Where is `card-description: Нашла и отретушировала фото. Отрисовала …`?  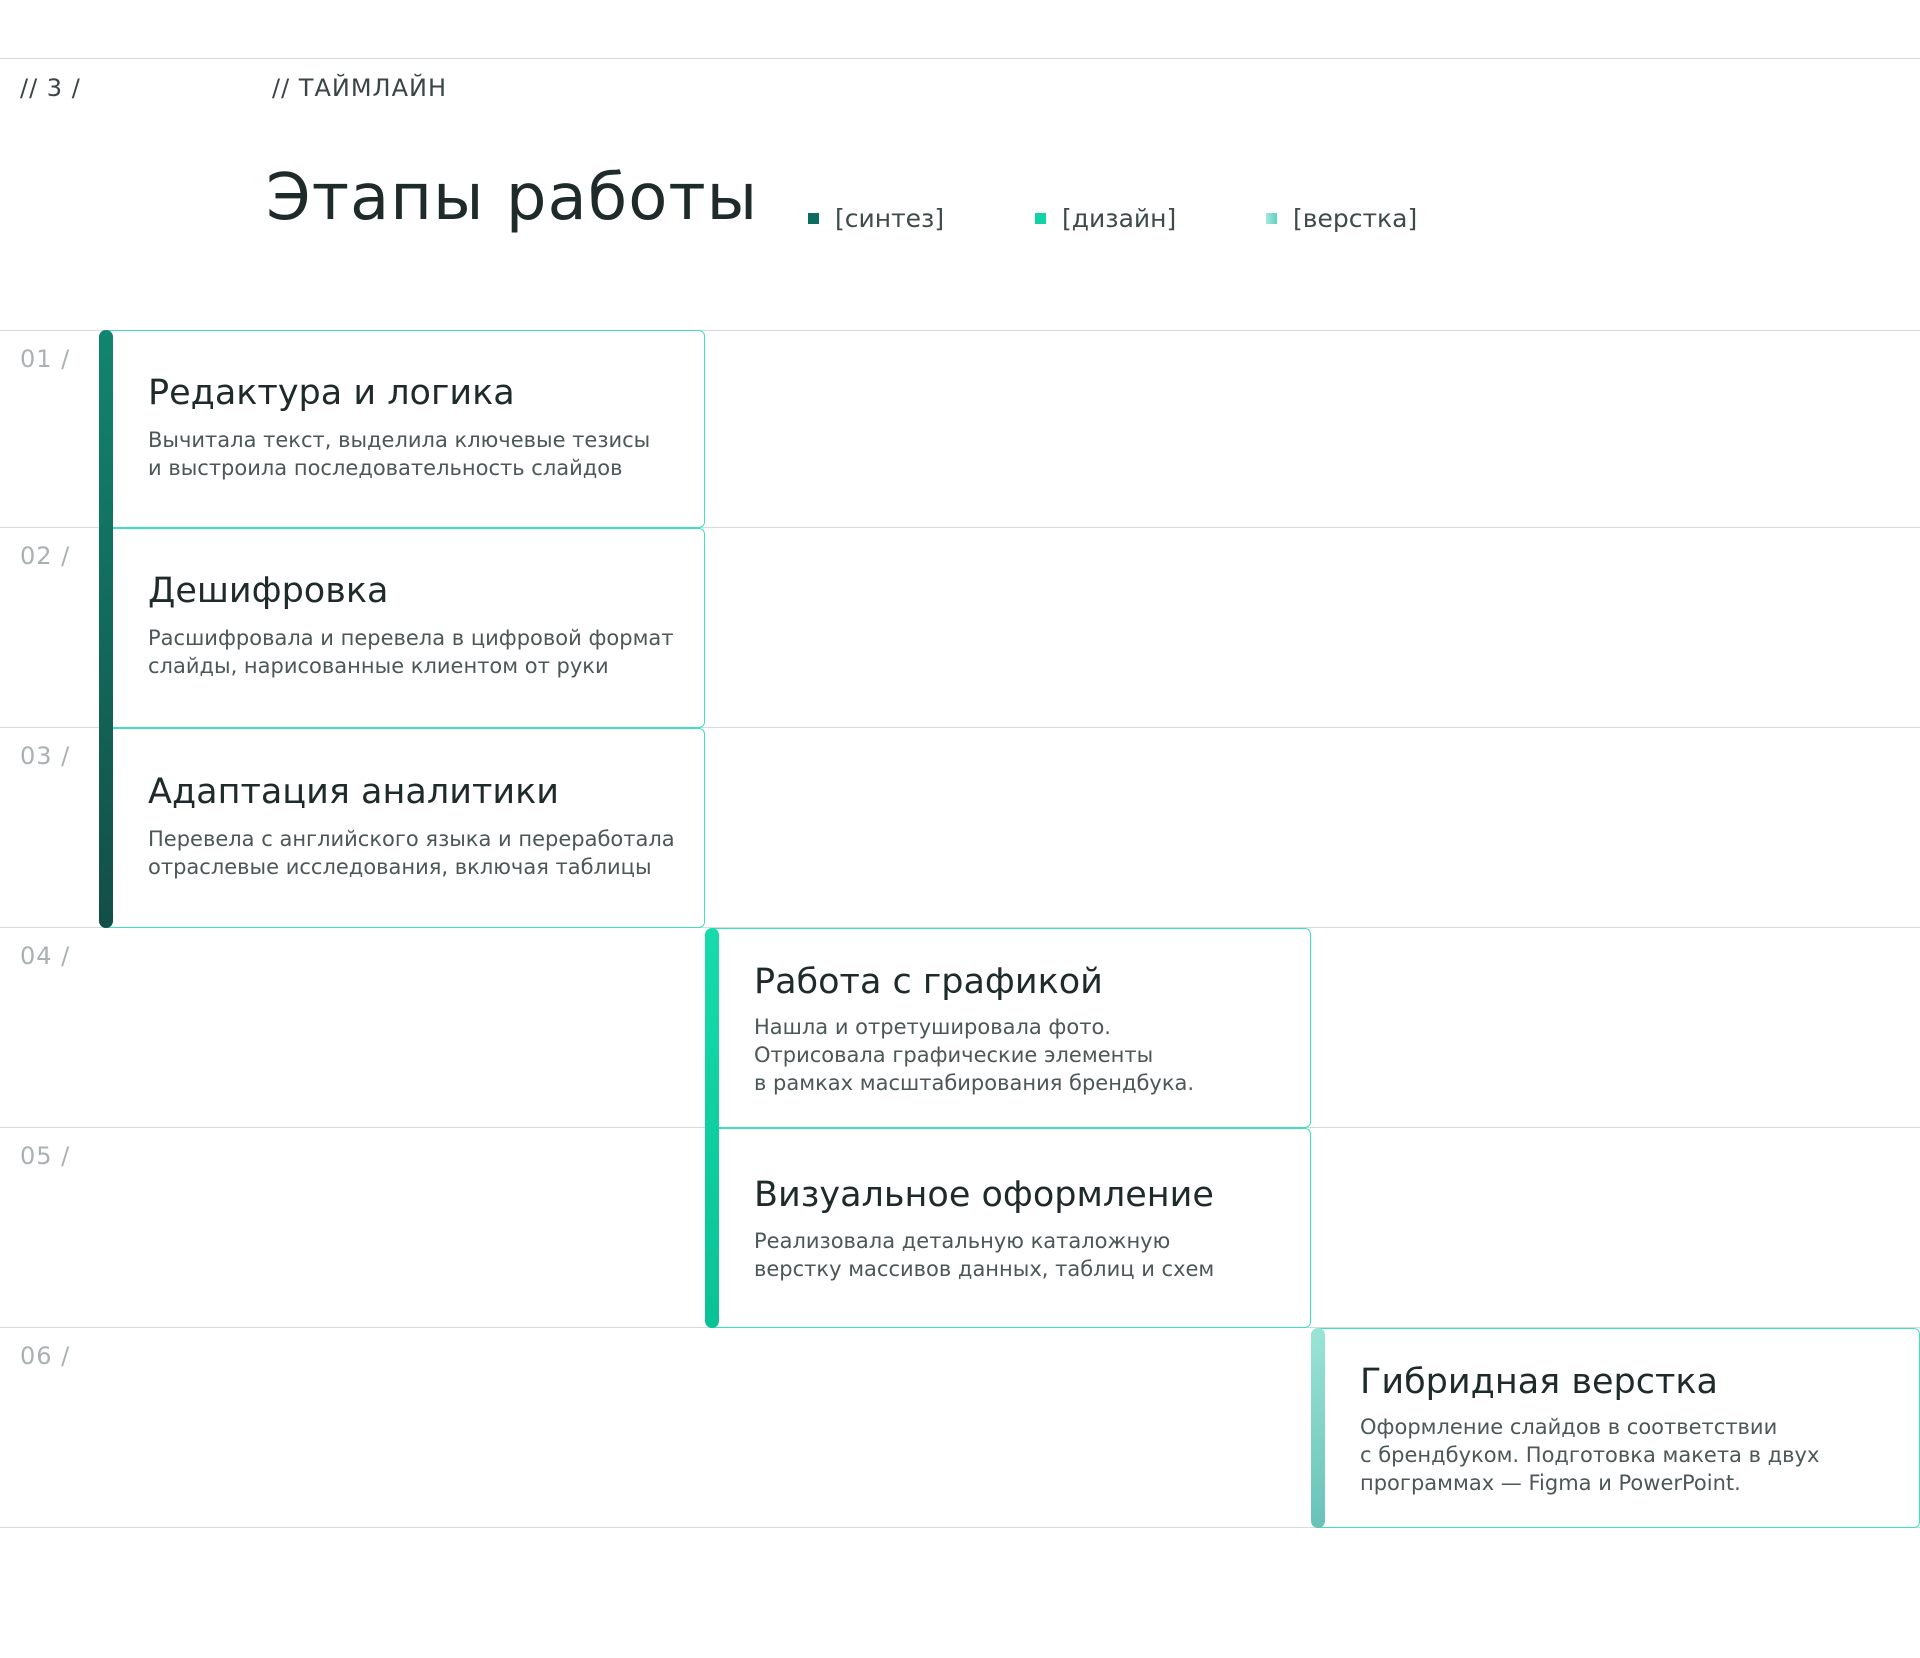
card-description: Нашла и отретушировала фото. Отрисовала … is located at coordinates (974, 1055).